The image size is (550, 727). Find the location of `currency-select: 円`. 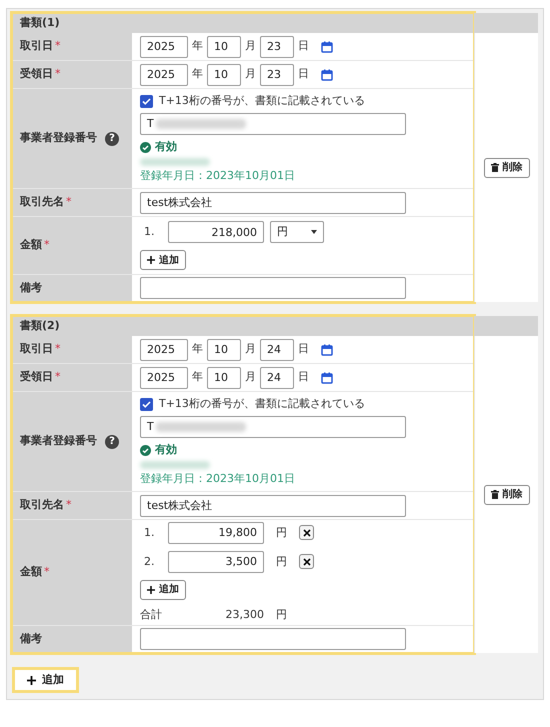

currency-select: 円 is located at coordinates (297, 232).